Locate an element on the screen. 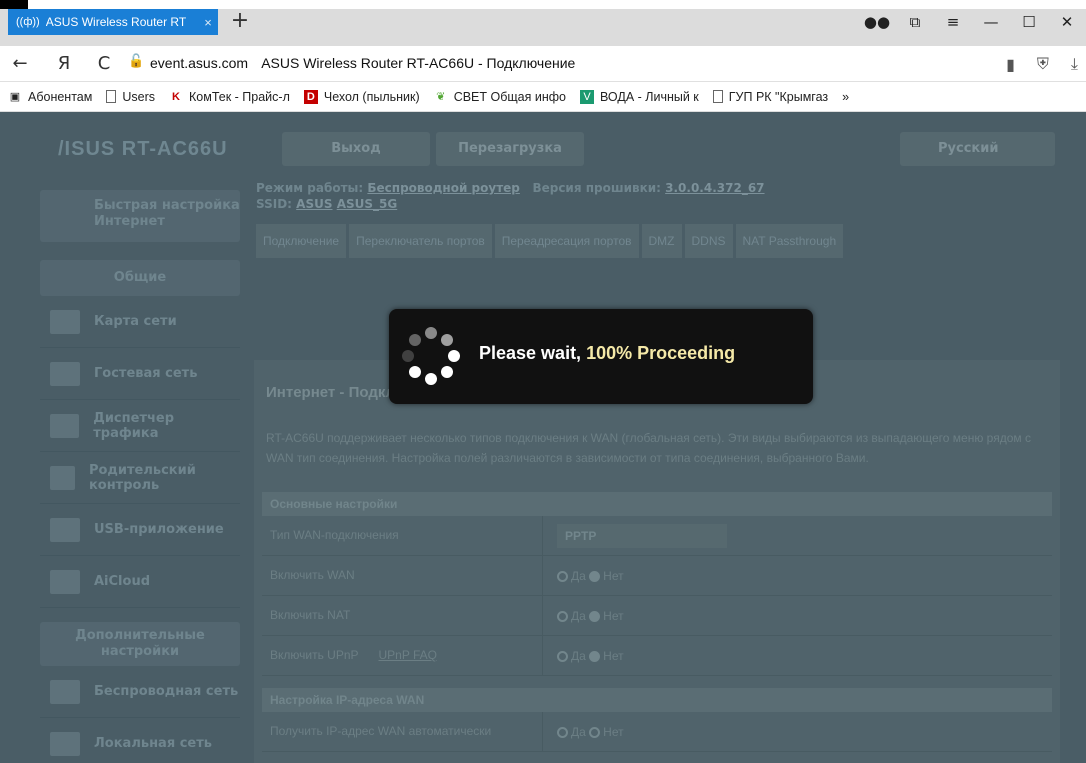 This screenshot has height=763, width=1086. ssid-link-2: ASUS_5G is located at coordinates (367, 204).